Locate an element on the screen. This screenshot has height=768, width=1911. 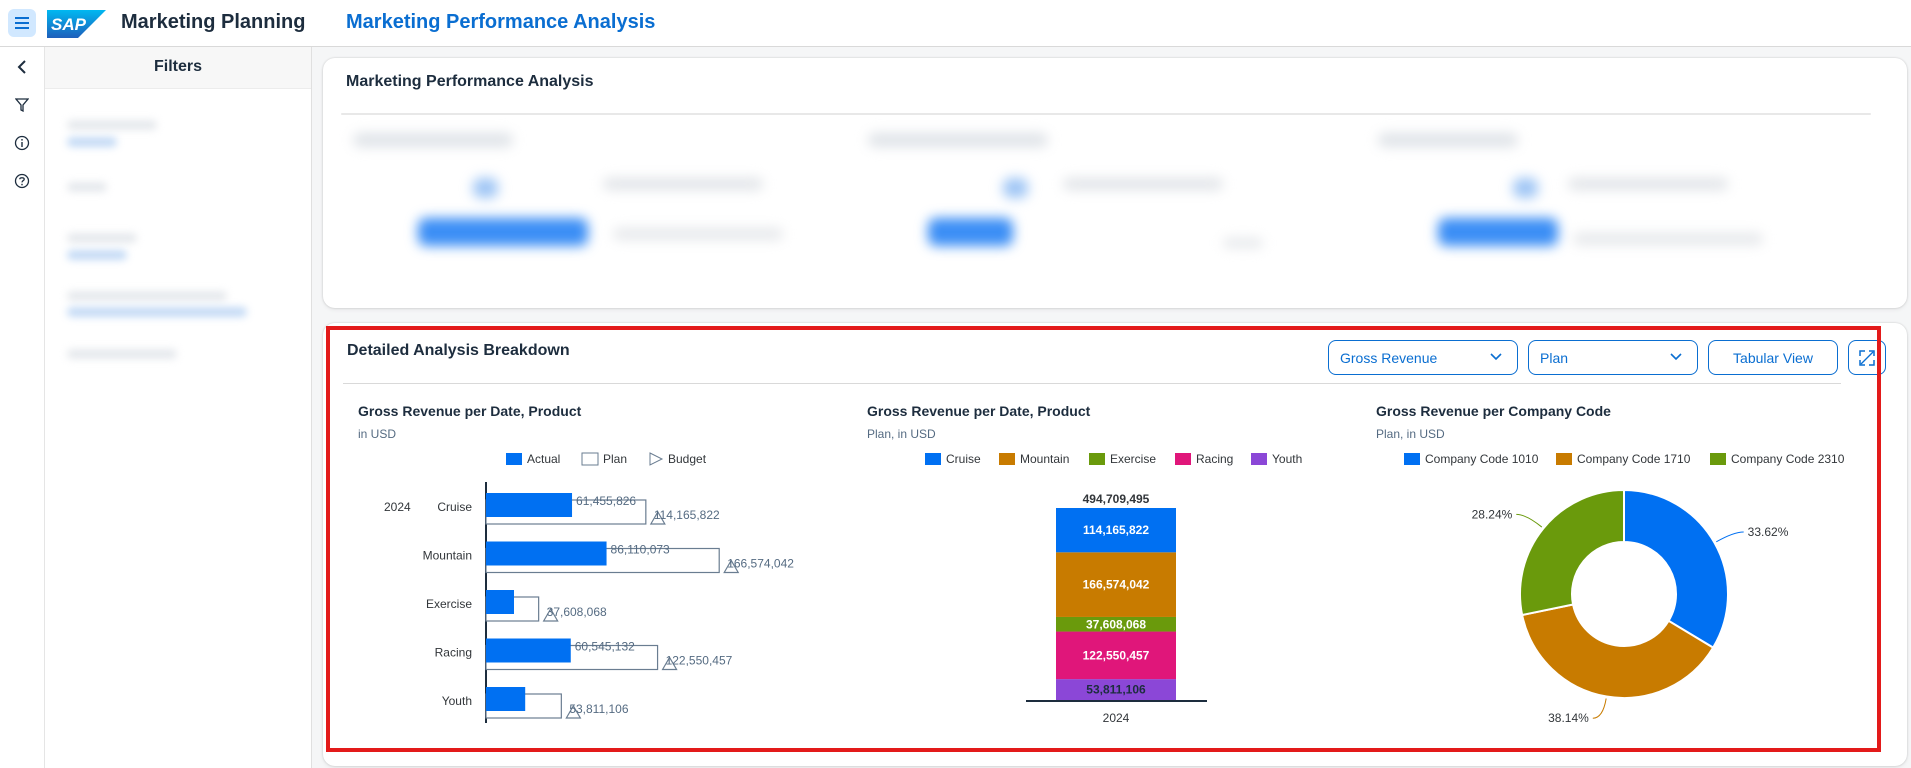
legend-budget-label: Budget is located at coordinates (687, 459).